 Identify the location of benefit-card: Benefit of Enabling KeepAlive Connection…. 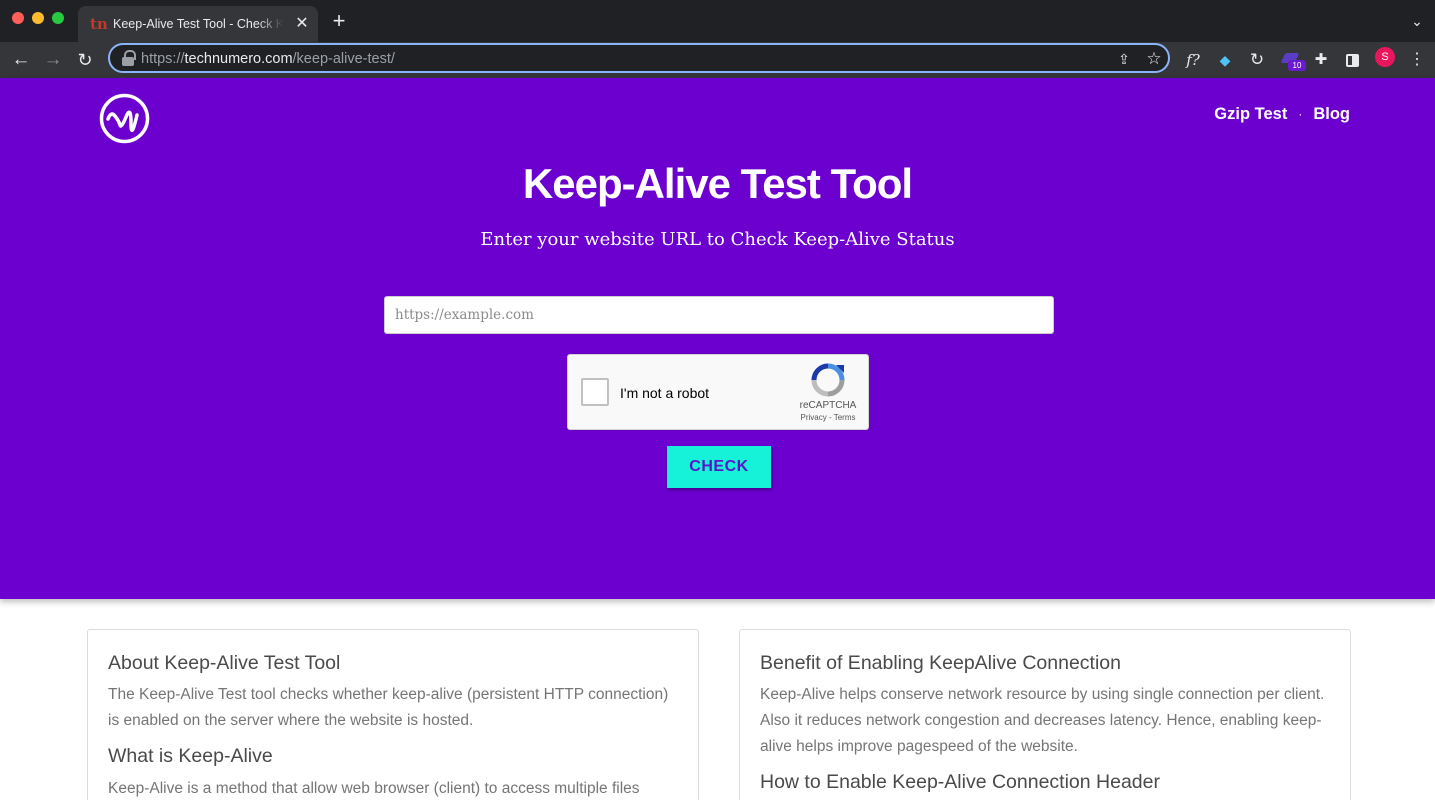
(1045, 714).